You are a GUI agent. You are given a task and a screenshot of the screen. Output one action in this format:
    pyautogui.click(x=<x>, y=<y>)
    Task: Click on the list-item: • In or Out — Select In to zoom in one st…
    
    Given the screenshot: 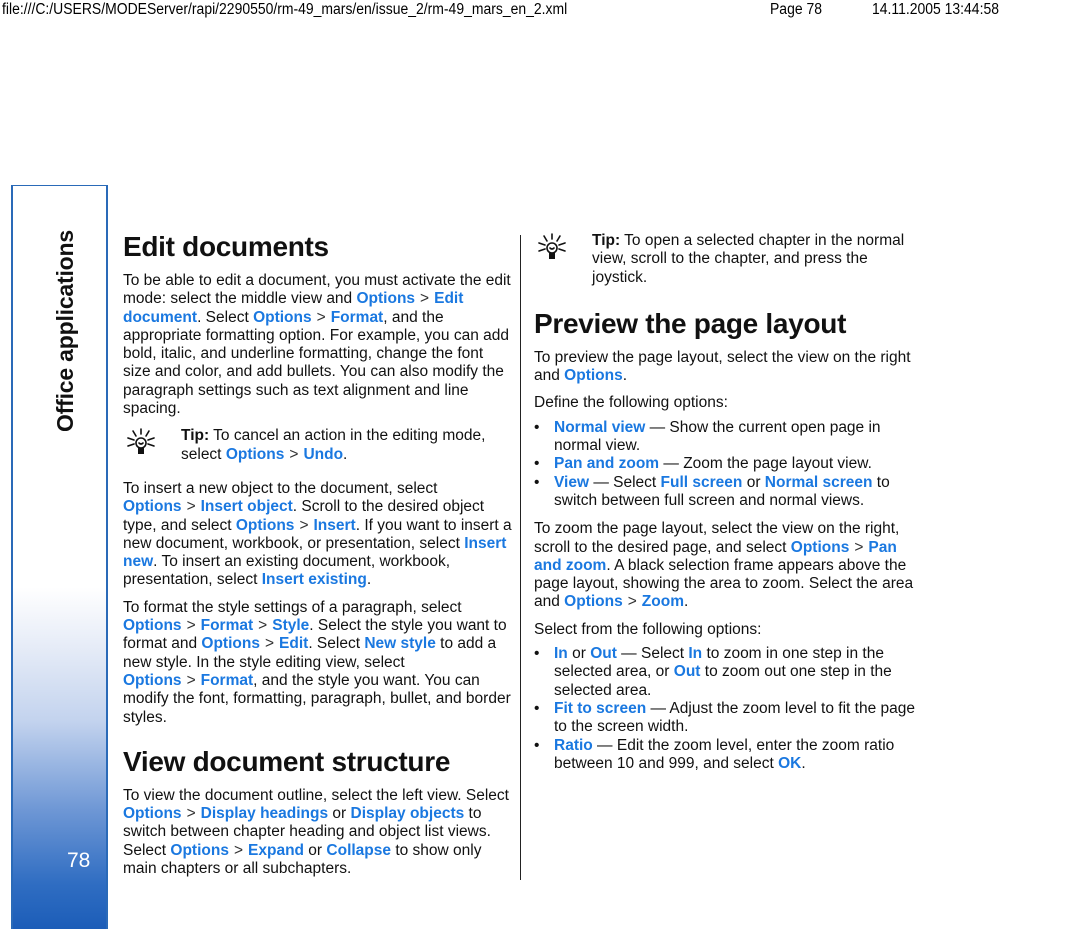 What is the action you would take?
    pyautogui.click(x=729, y=672)
    